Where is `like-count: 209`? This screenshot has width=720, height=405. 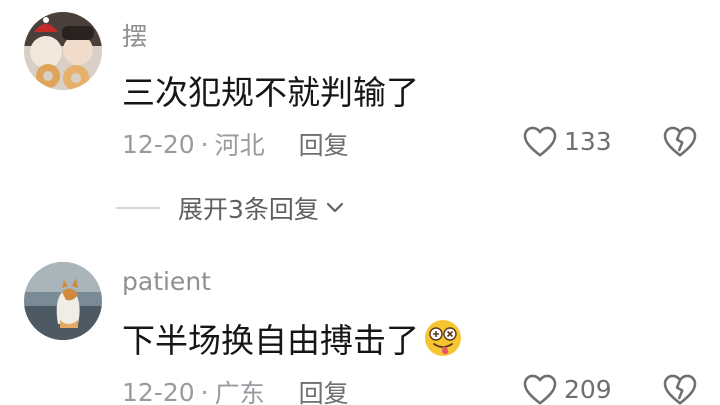
like-count: 209 is located at coordinates (588, 389).